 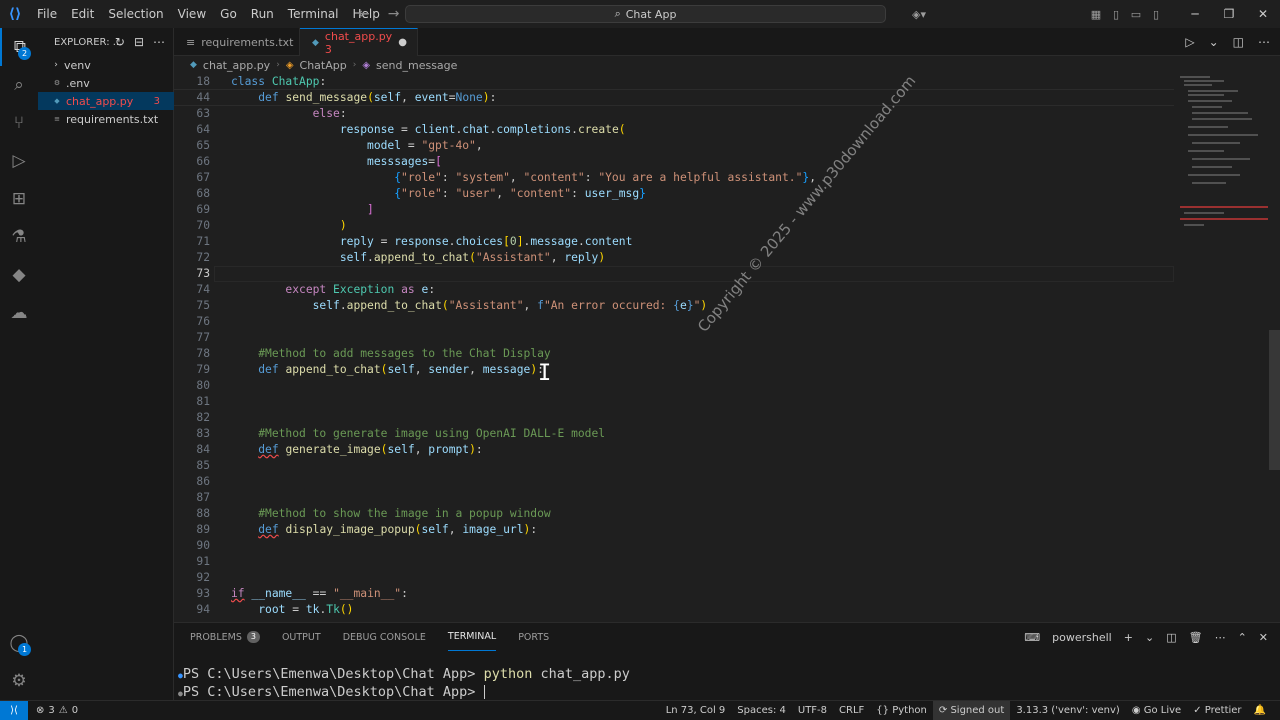 I want to click on tab-ports: PORTS, so click(x=533, y=637).